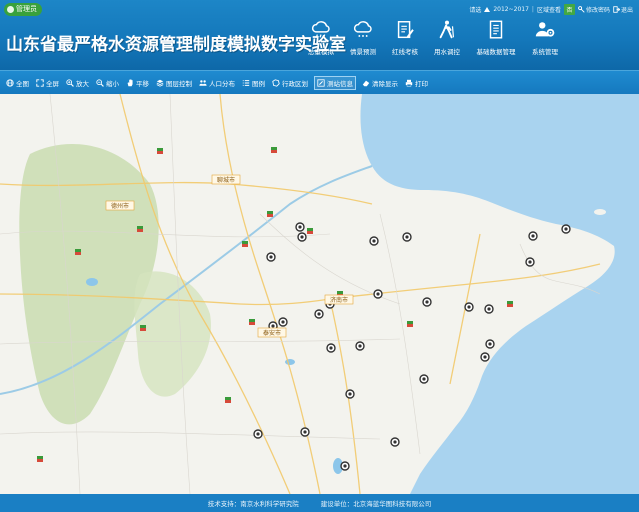 Image resolution: width=639 pixels, height=512 pixels. What do you see at coordinates (82, 83) in the screenshot?
I see `tool-label: 放大` at bounding box center [82, 83].